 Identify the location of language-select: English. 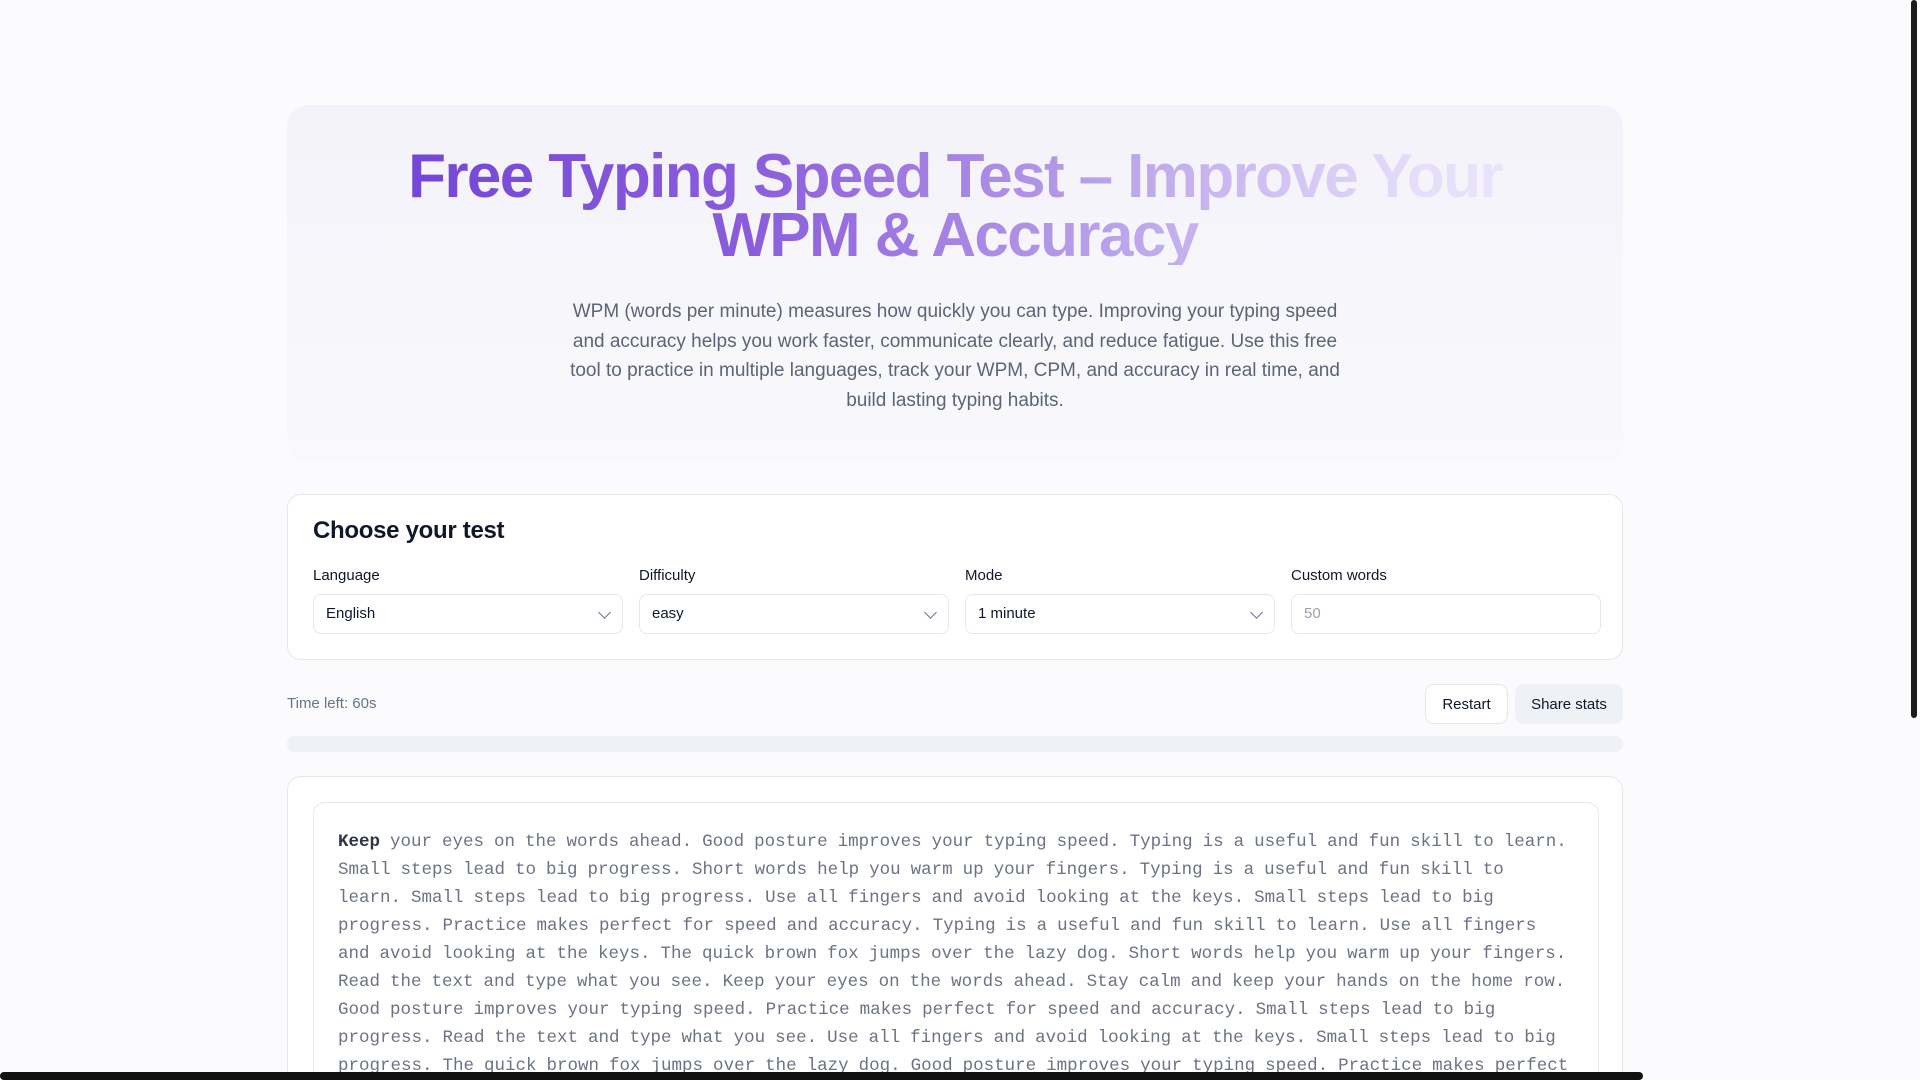
(468, 614).